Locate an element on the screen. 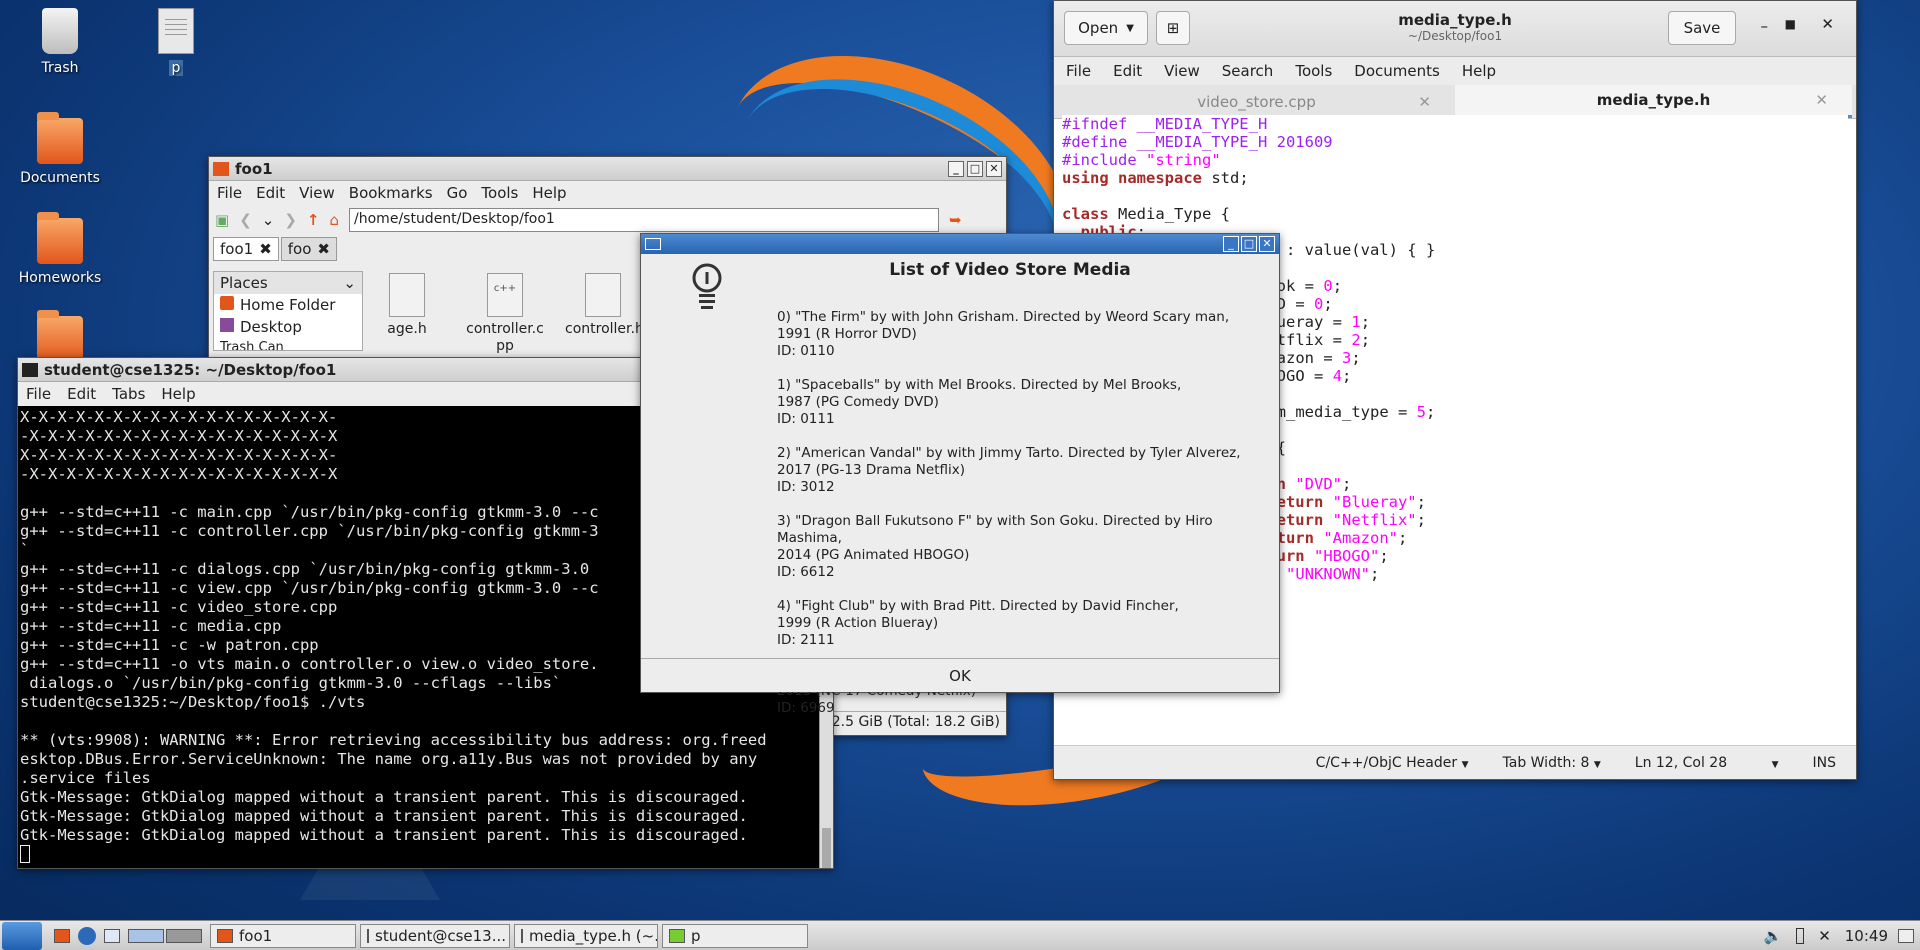 The height and width of the screenshot is (950, 1920). window-subtitle: ~/Desktop/foo1 is located at coordinates (1455, 36).